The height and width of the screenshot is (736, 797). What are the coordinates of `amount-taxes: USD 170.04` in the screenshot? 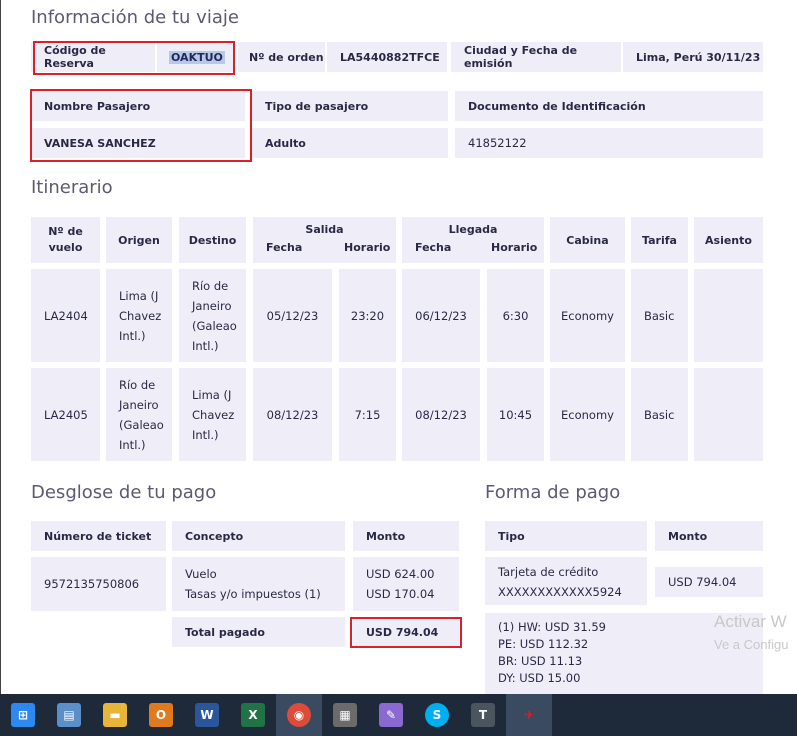 It's located at (400, 594).